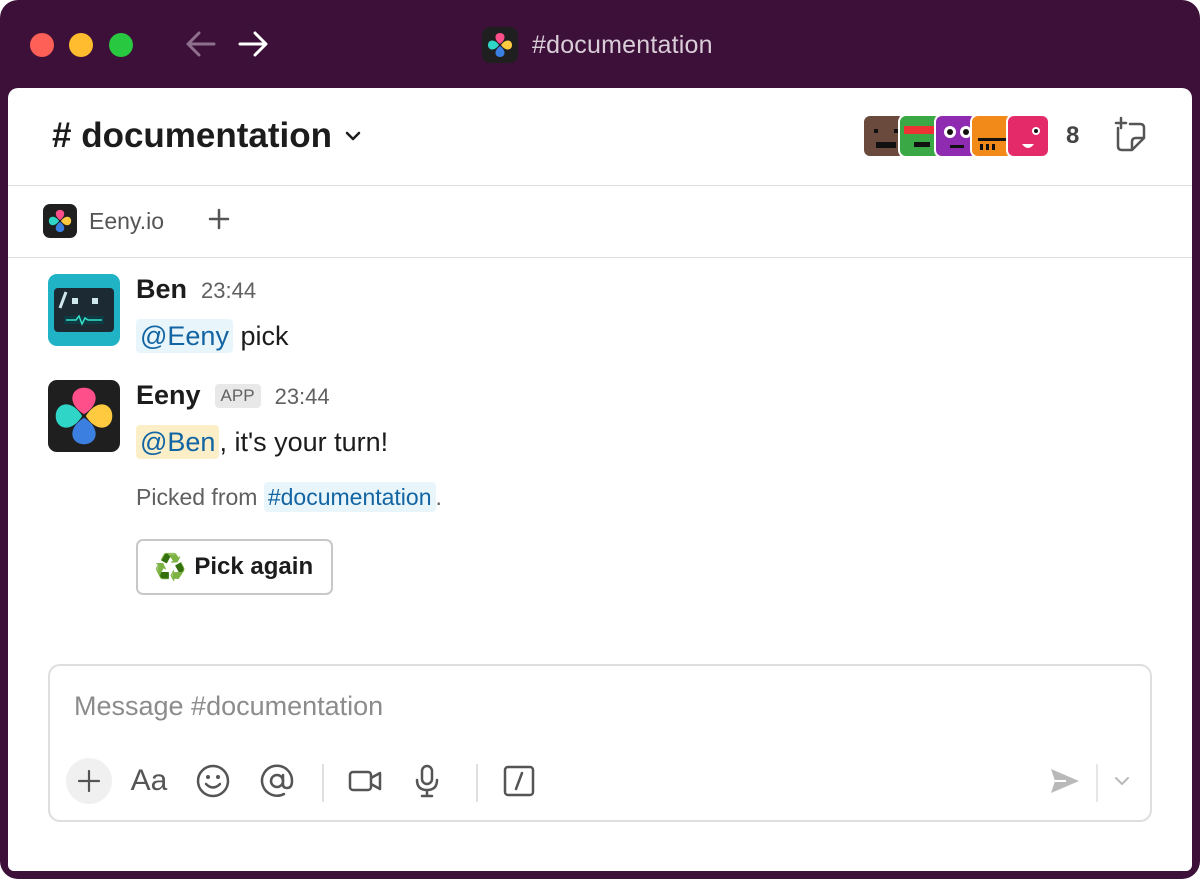 This screenshot has height=879, width=1200. I want to click on members-button: 8, so click(970, 136).